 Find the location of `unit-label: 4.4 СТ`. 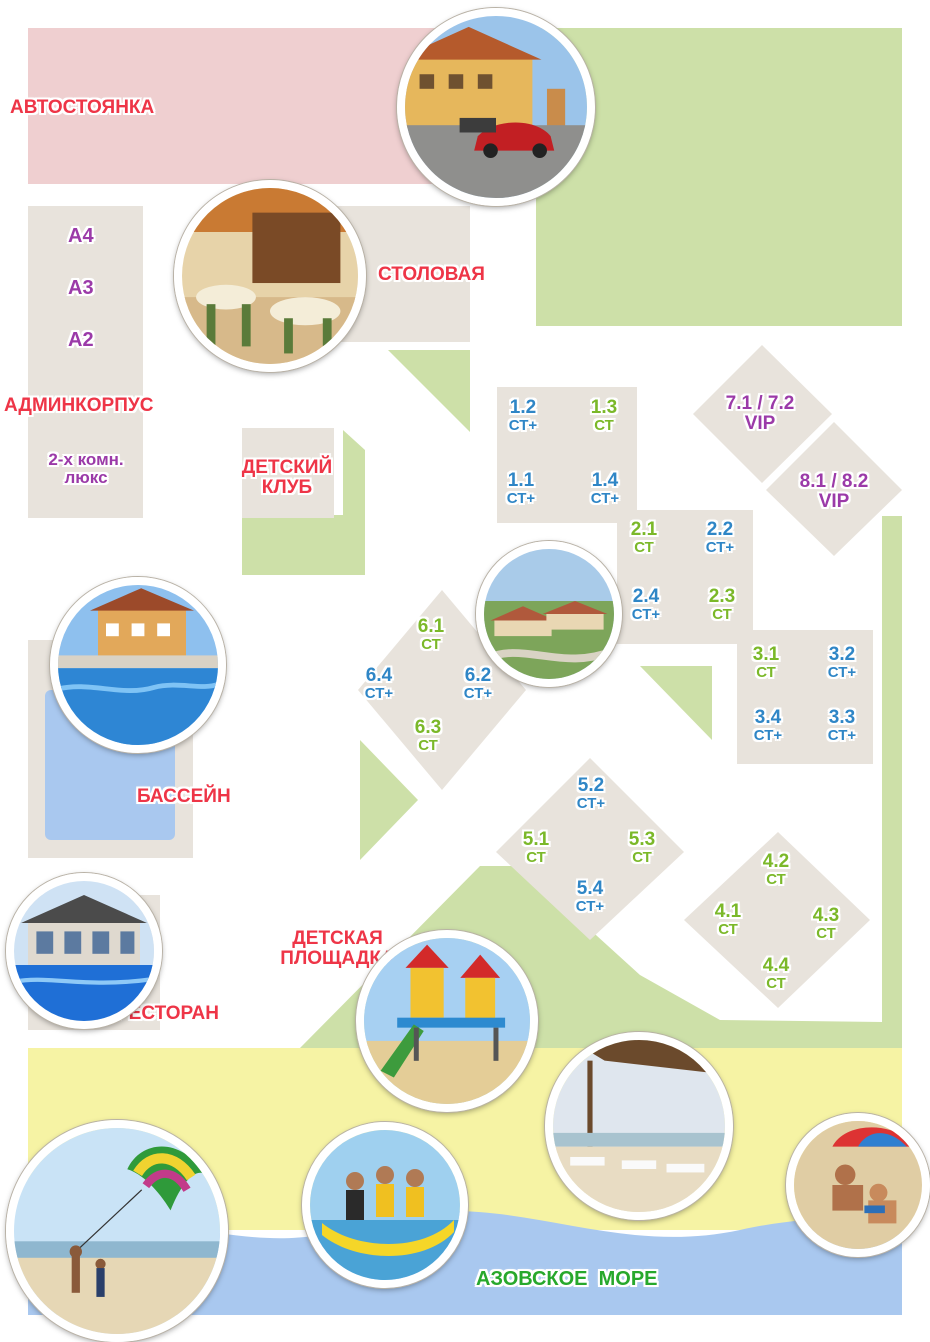

unit-label: 4.4 СТ is located at coordinates (776, 974).